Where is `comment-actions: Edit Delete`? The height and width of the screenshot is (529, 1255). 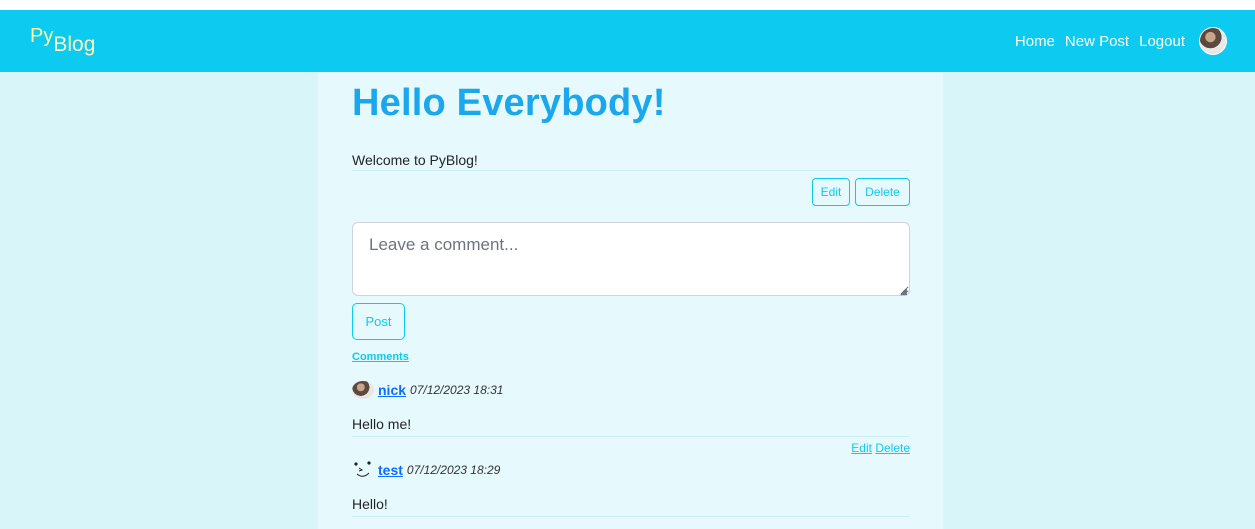
comment-actions: Edit Delete is located at coordinates (880, 448).